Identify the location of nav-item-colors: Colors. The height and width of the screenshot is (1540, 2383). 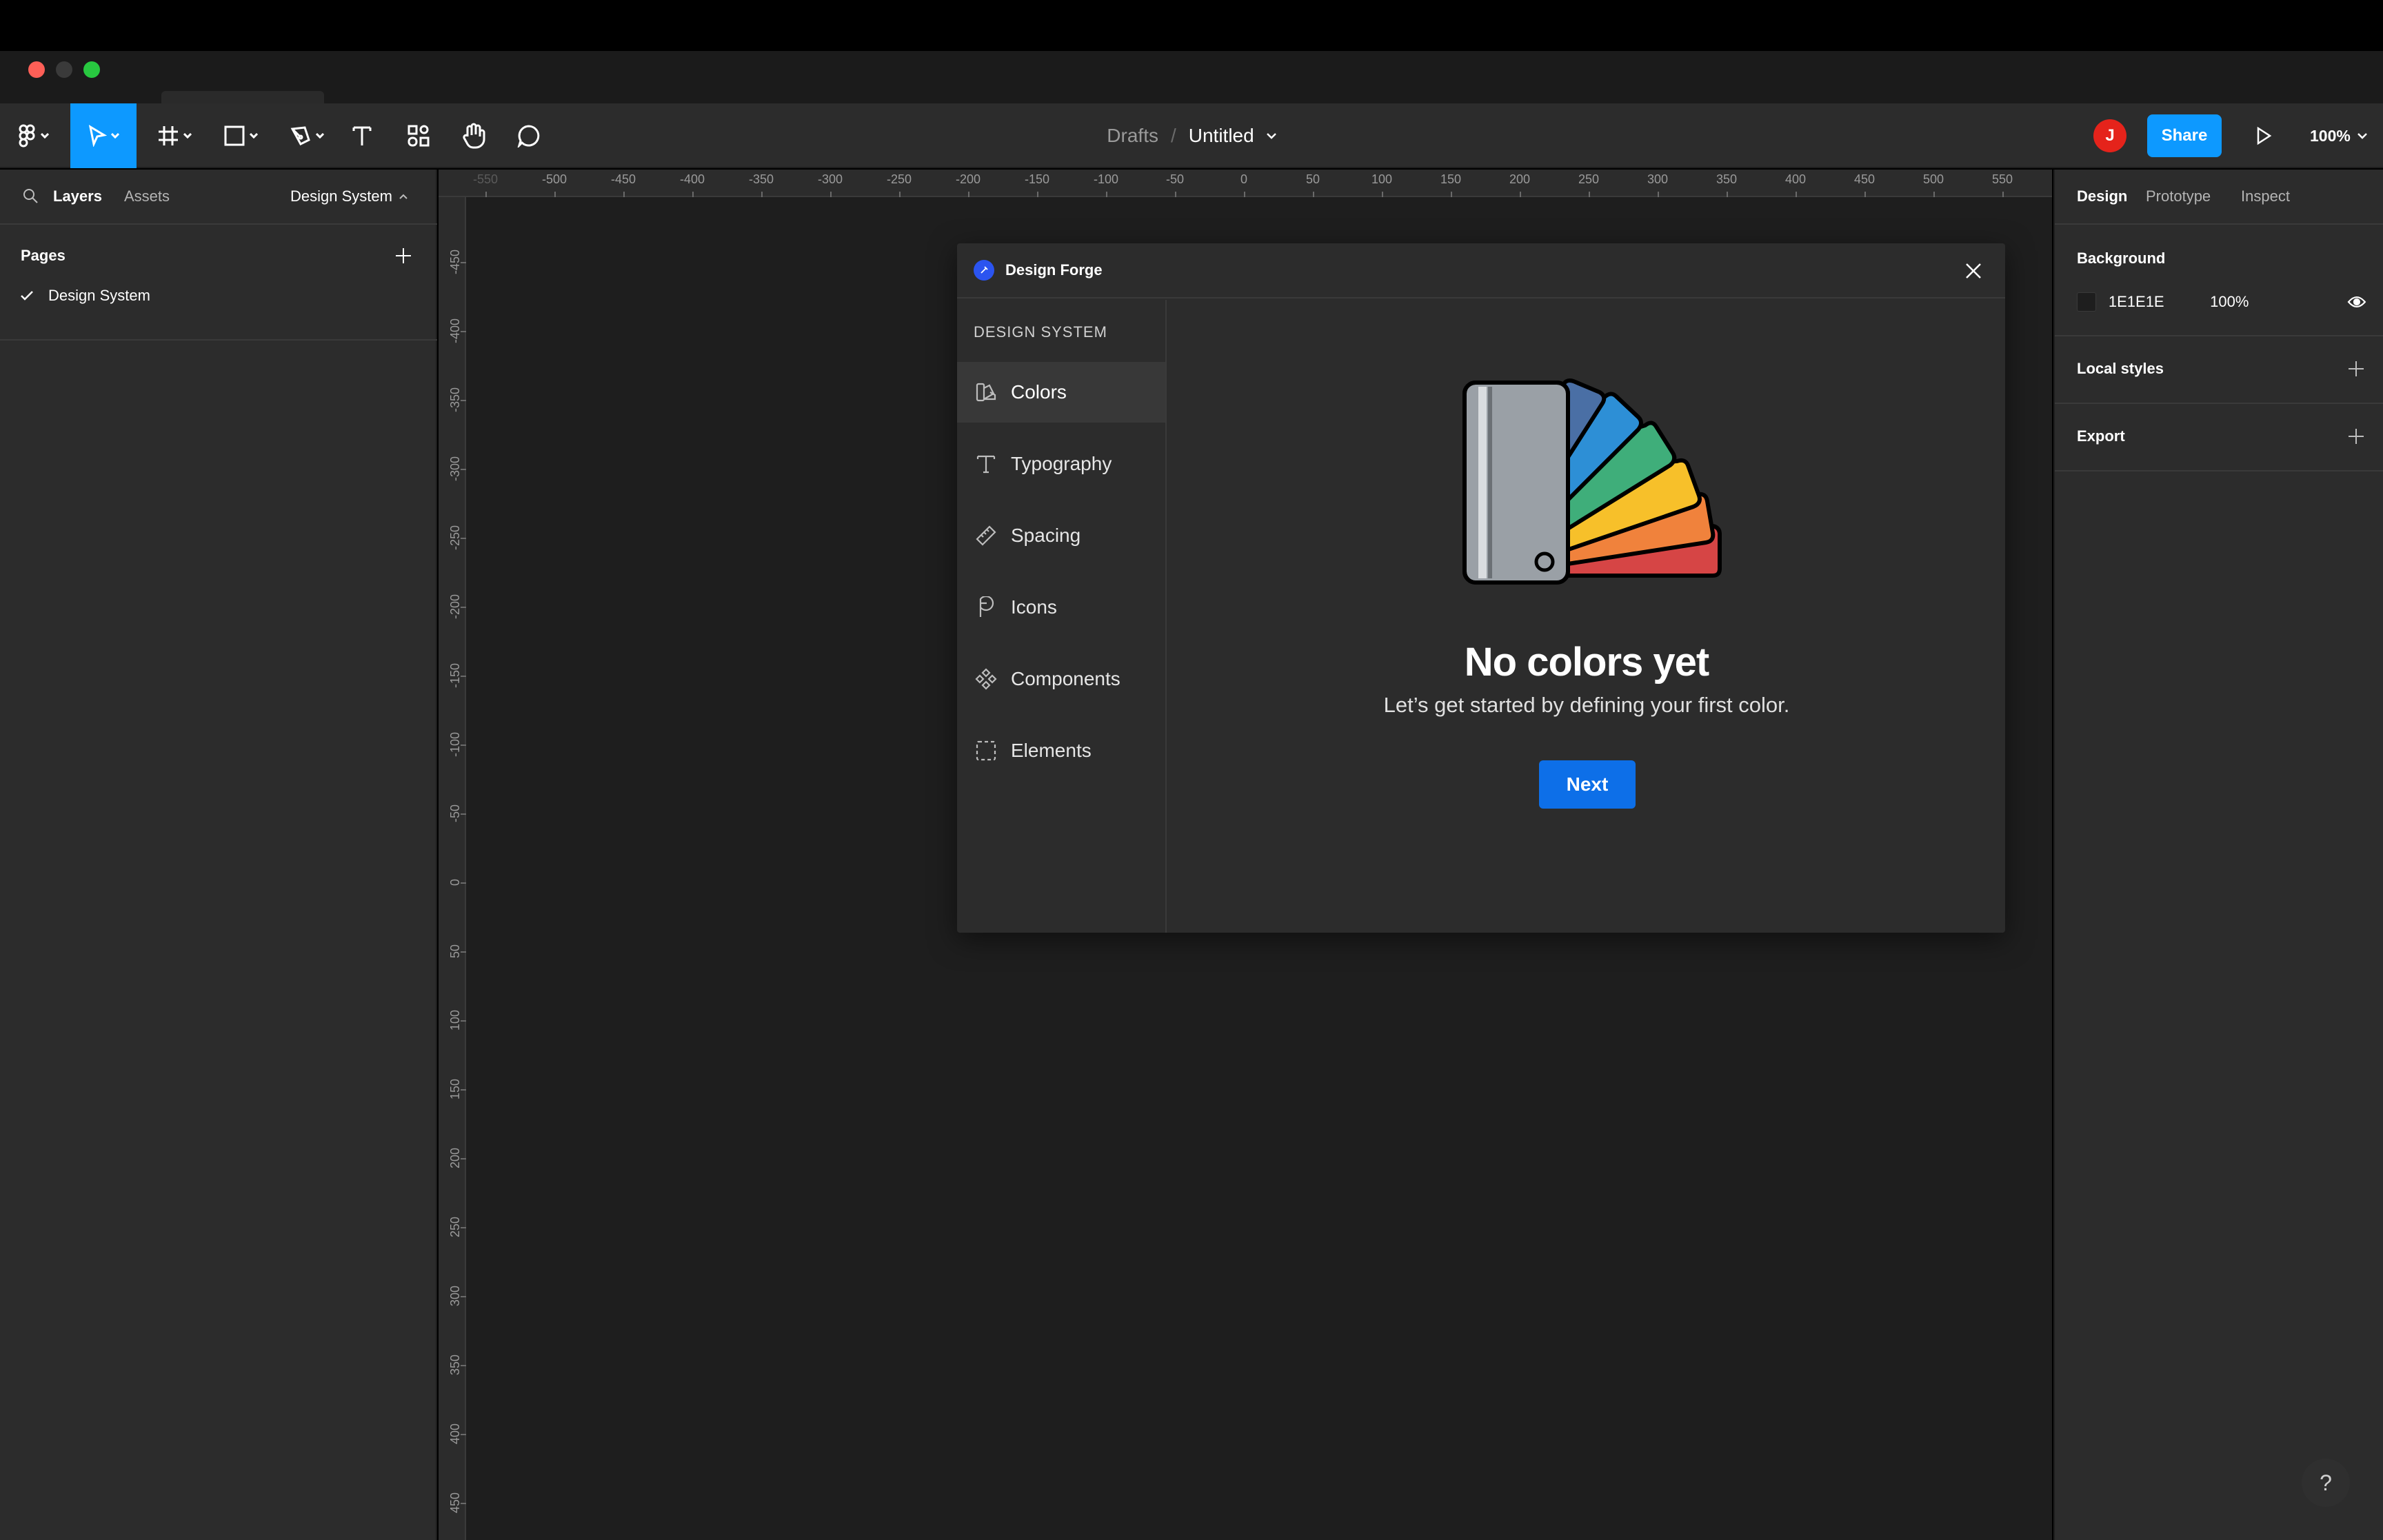
(1061, 393).